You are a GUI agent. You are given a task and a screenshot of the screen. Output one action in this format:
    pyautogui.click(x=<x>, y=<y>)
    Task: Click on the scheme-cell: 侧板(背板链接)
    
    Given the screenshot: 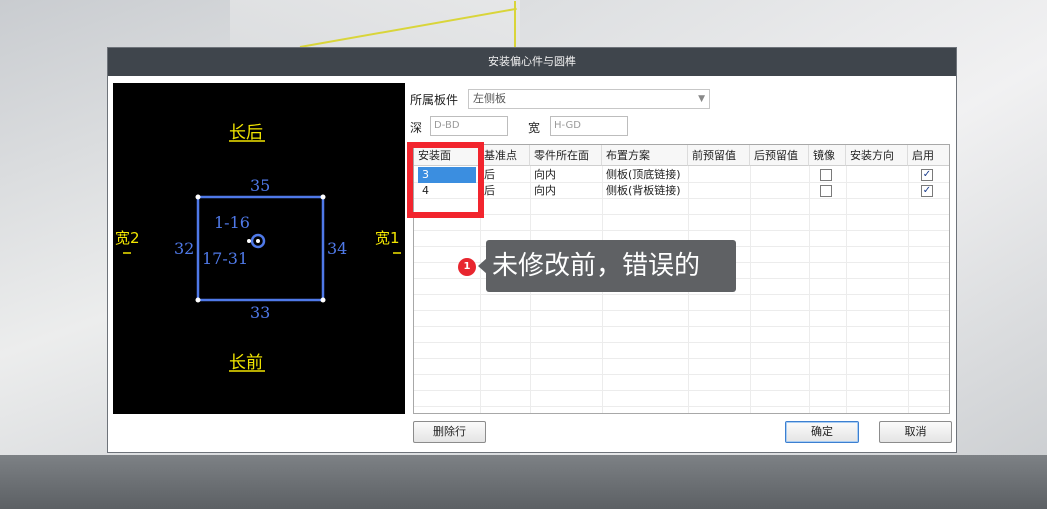 What is the action you would take?
    pyautogui.click(x=645, y=191)
    